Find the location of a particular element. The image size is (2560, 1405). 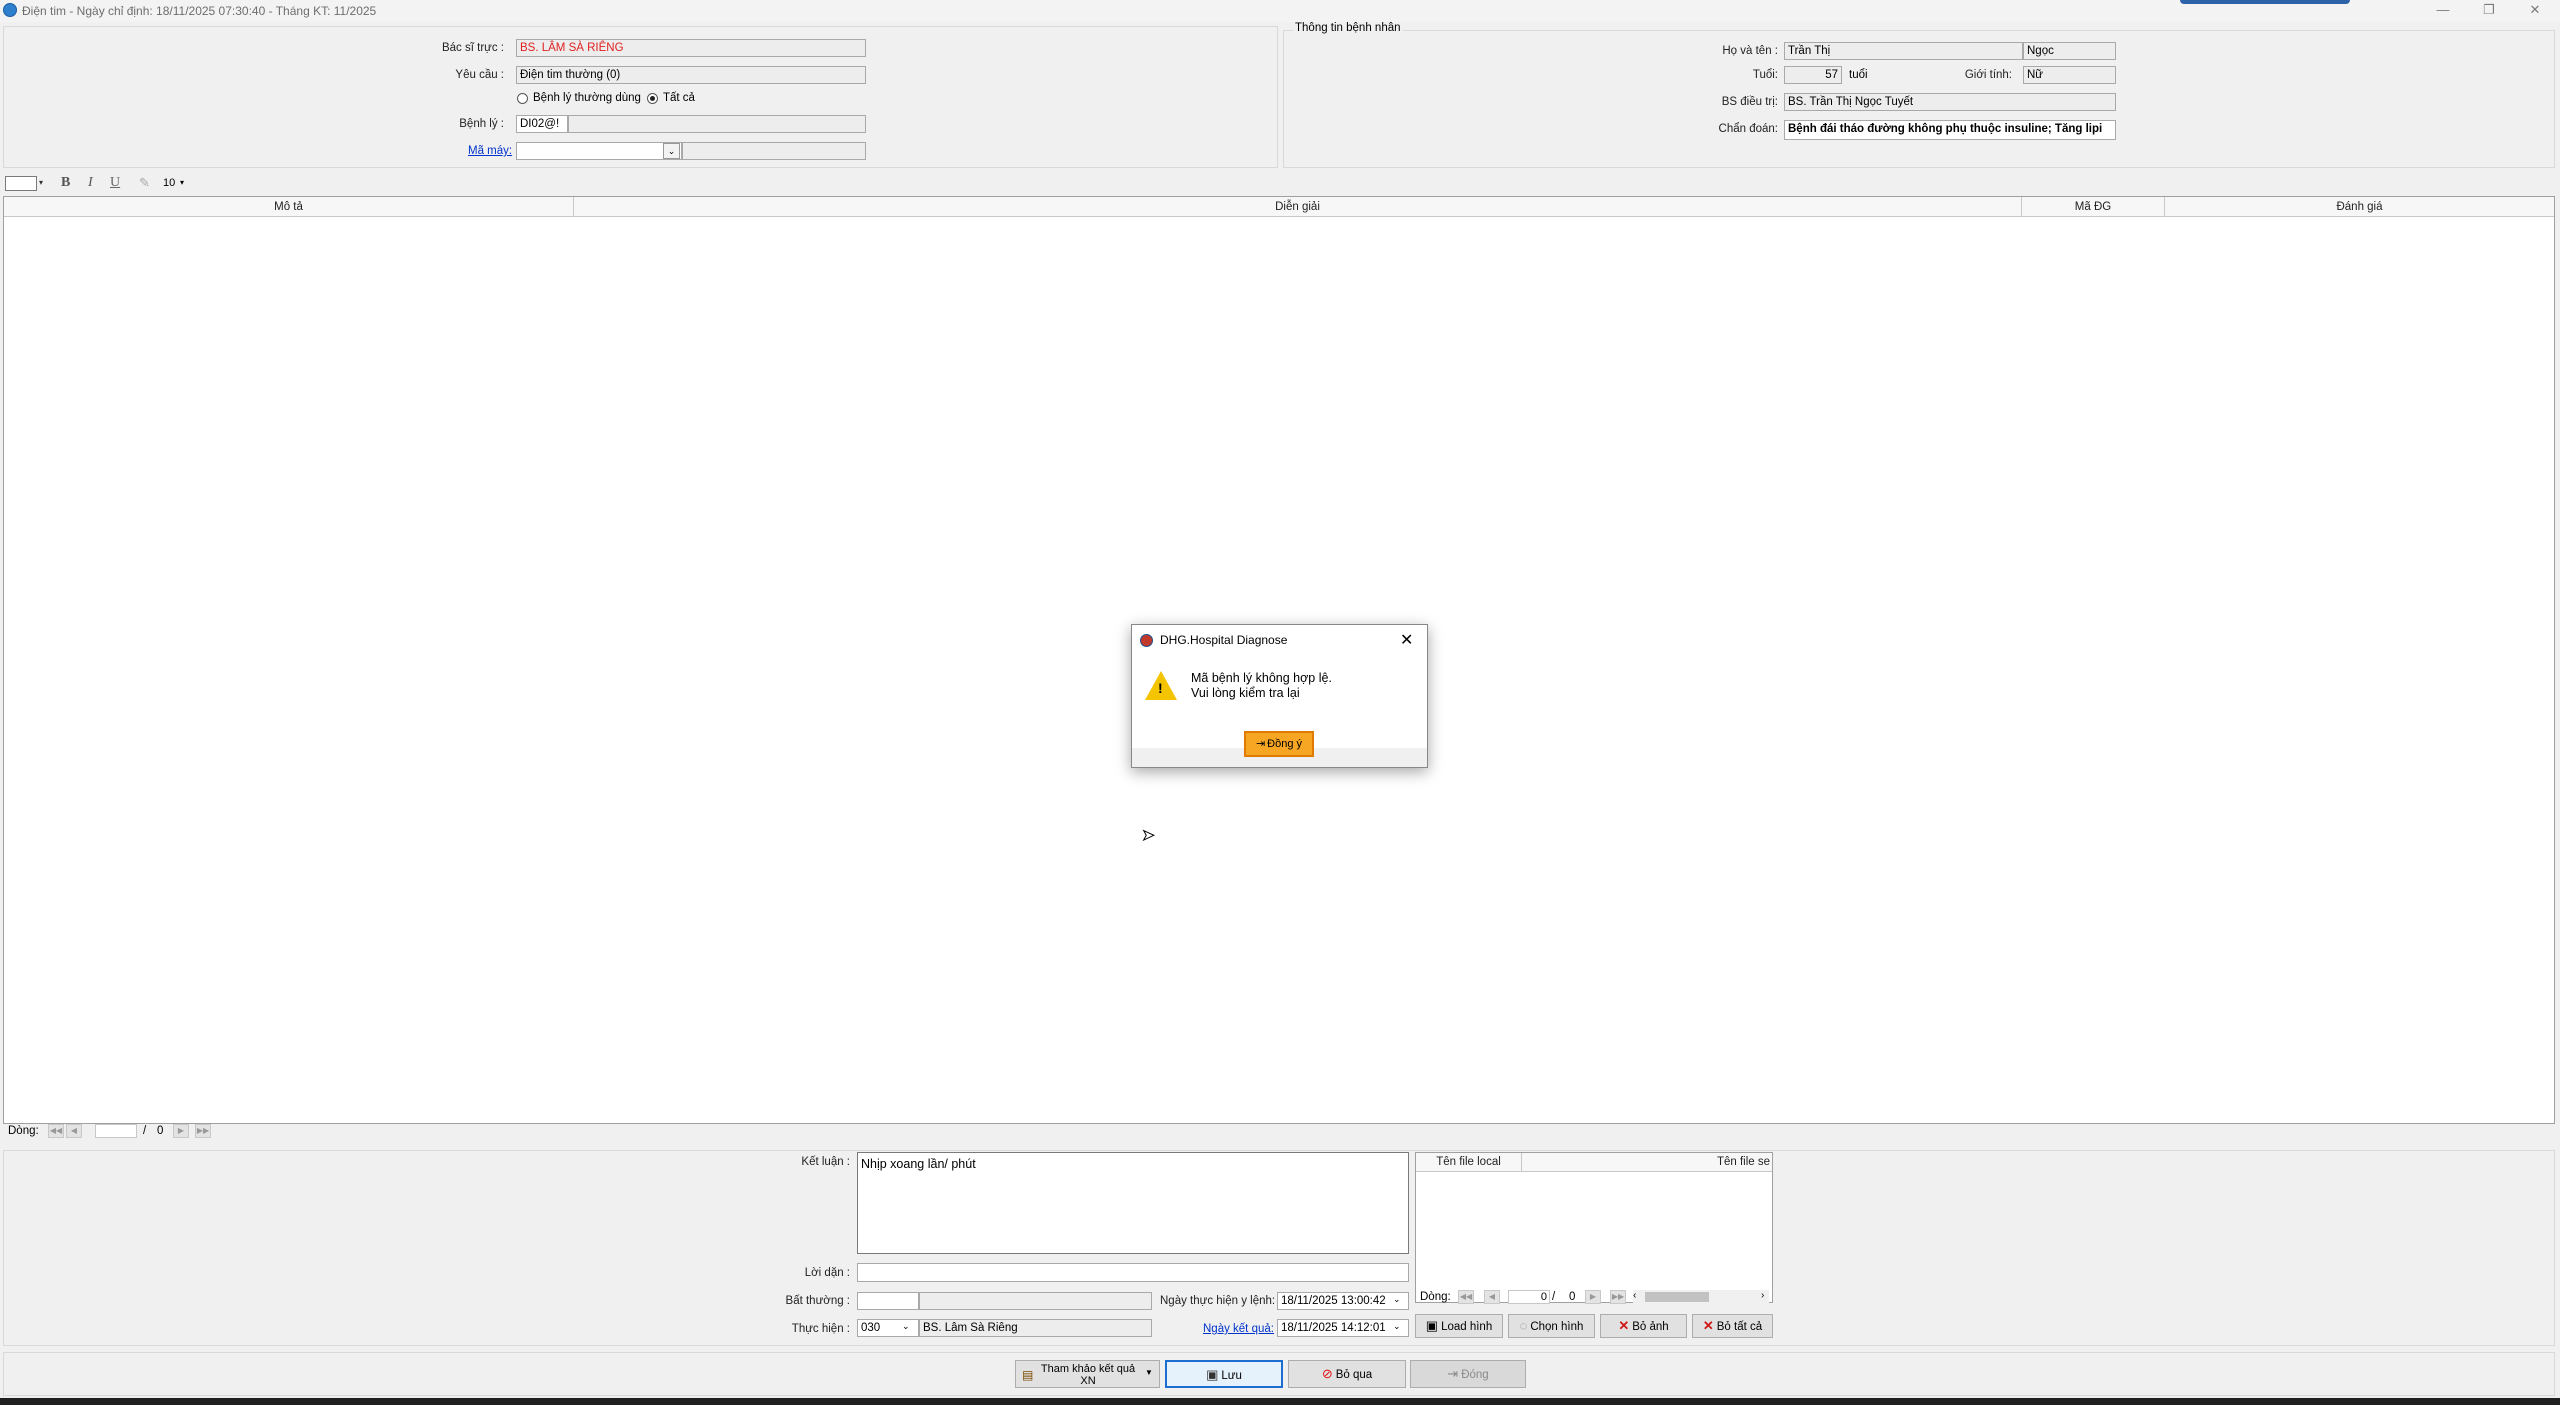

remove-all-button: ✕ Bỏ tất cả is located at coordinates (1732, 1326).